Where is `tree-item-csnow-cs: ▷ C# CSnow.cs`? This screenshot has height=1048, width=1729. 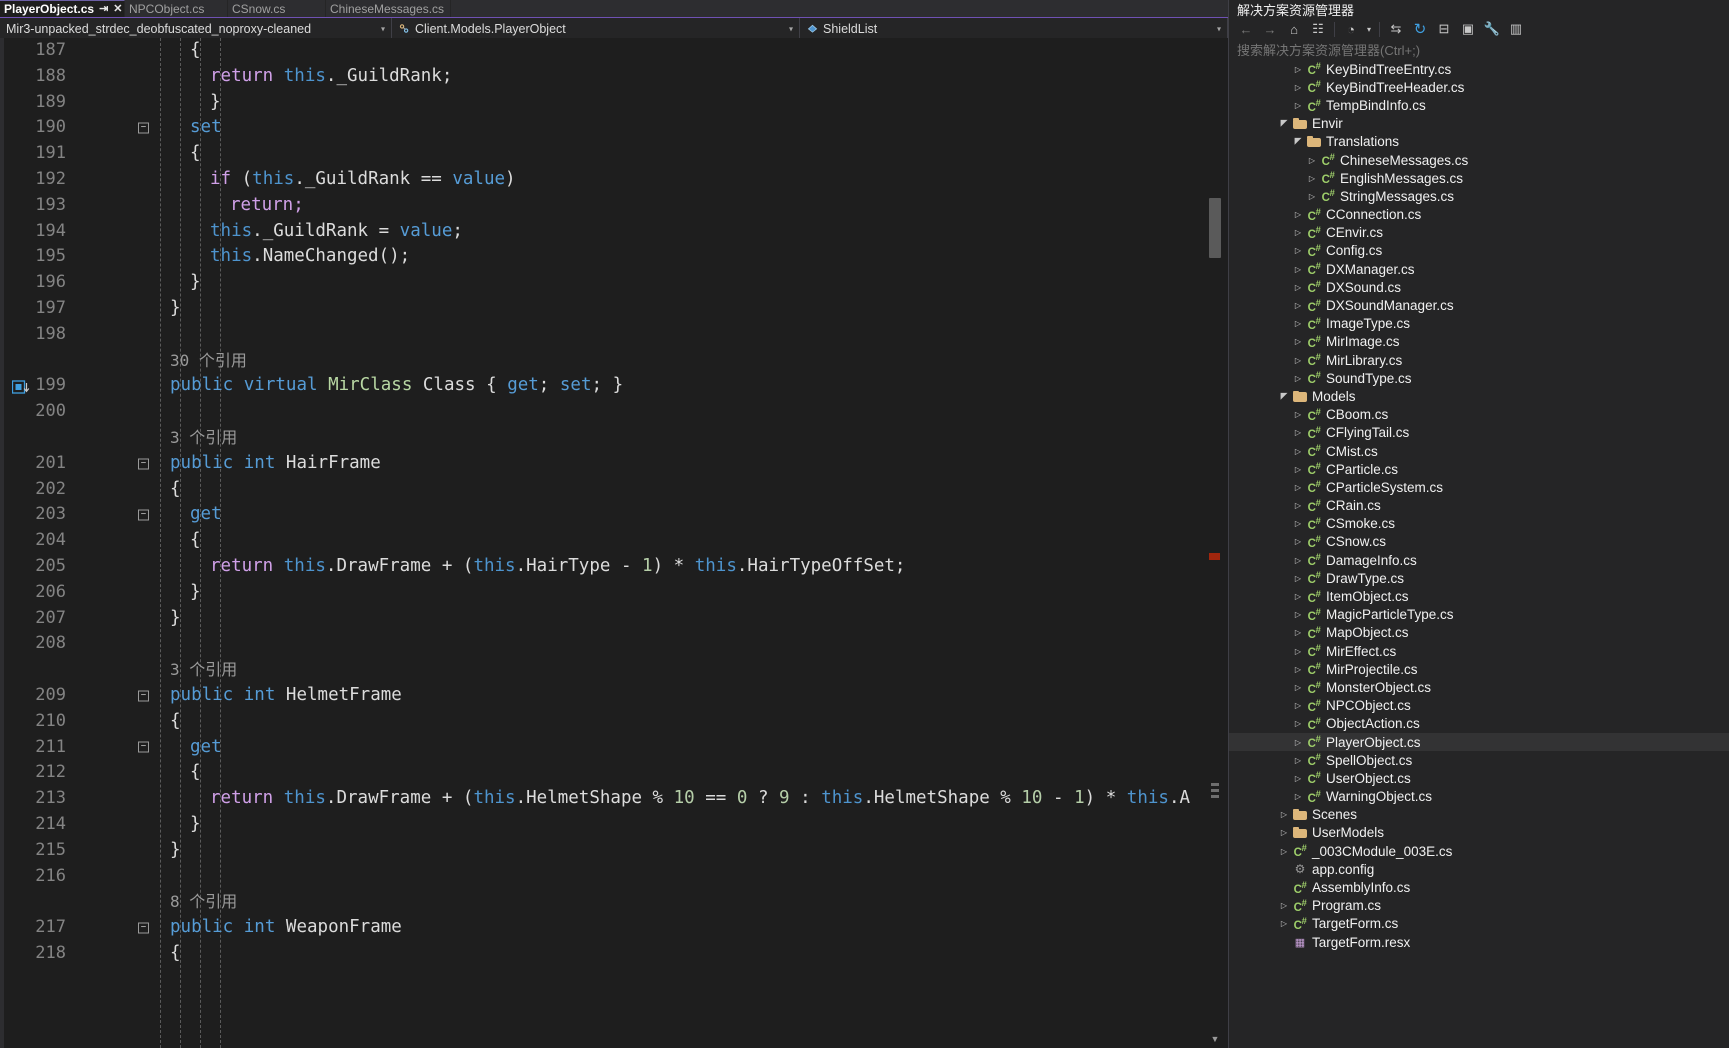
tree-item-csnow-cs: ▷ C# CSnow.cs is located at coordinates (1479, 542).